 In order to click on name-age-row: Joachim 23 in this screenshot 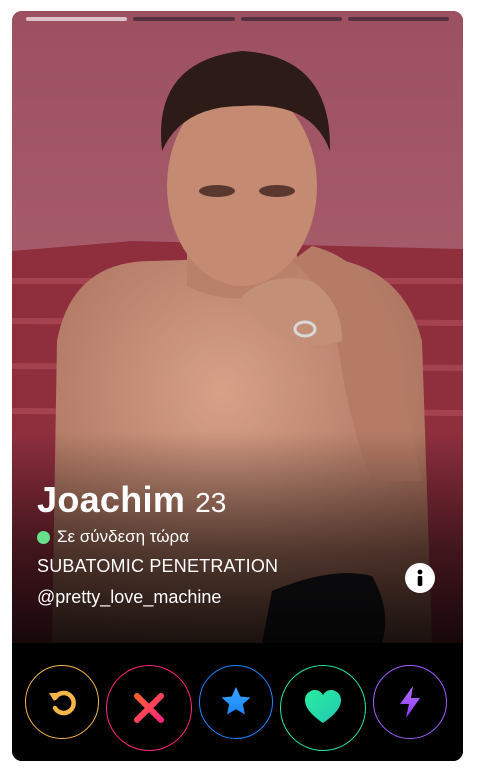, I will do `click(157, 500)`.